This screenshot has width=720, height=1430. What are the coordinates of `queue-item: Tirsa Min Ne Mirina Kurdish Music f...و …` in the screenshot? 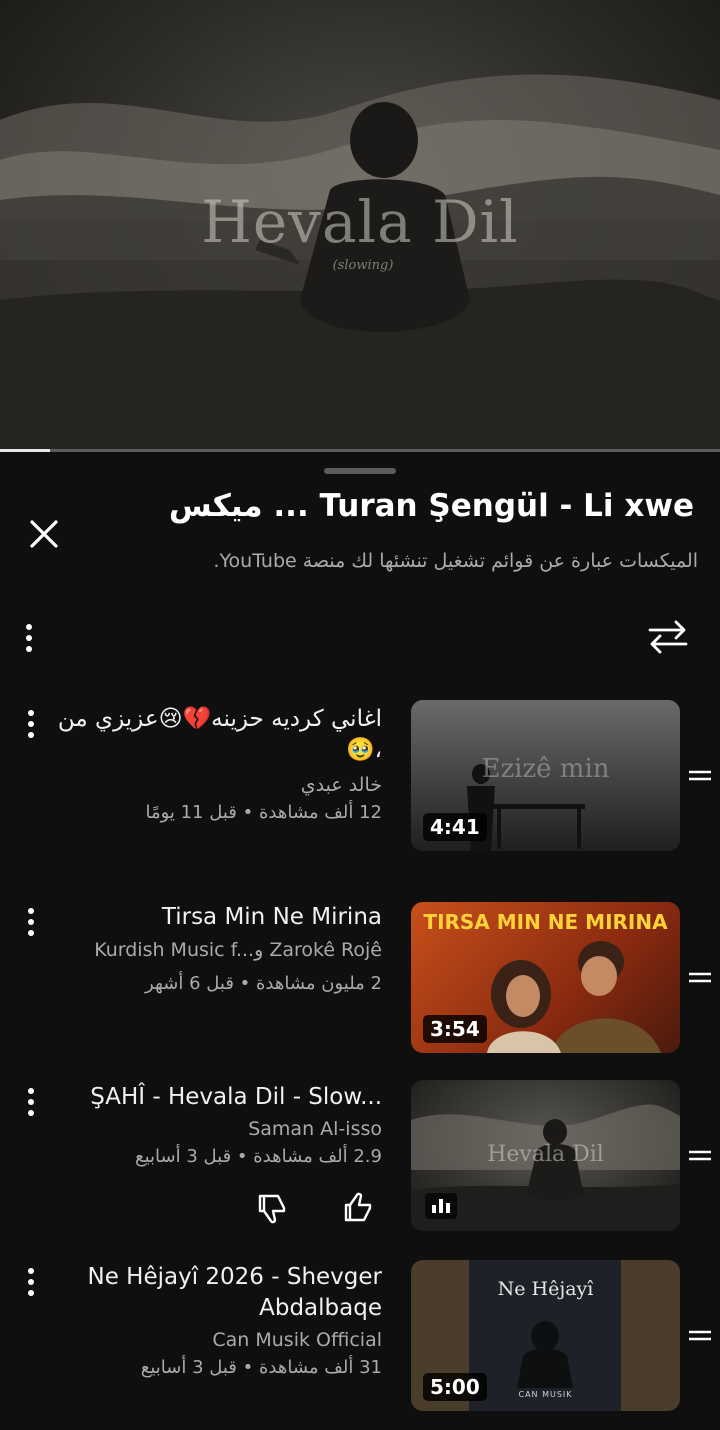 It's located at (360, 982).